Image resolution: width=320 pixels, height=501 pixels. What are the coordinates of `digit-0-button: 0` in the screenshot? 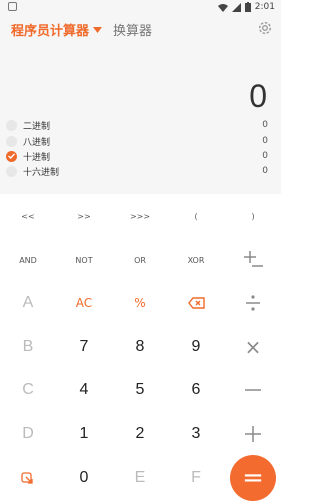 It's located at (84, 478).